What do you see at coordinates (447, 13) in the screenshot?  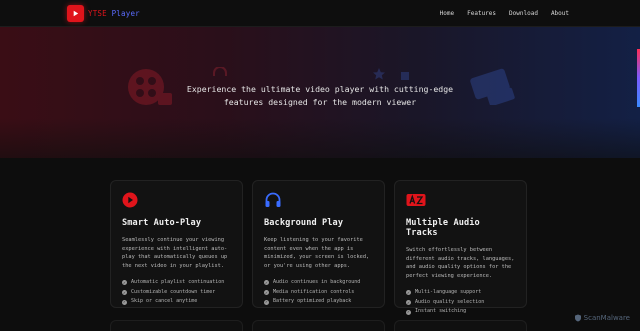 I see `nav-link-home: Home` at bounding box center [447, 13].